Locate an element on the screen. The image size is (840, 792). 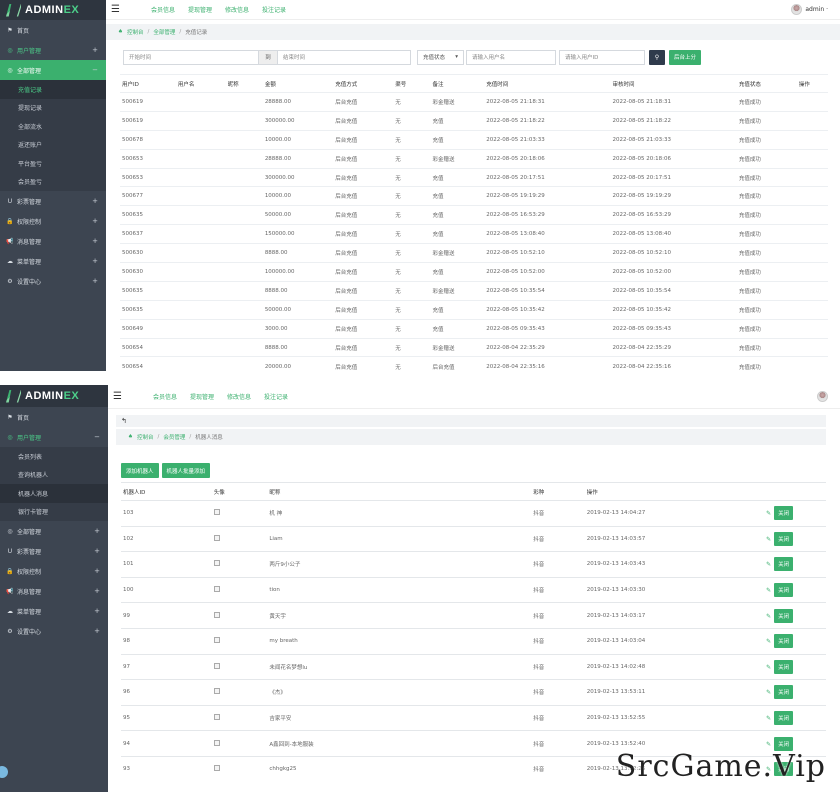
submenu-item-3: 银行卡管理 is located at coordinates (54, 512).